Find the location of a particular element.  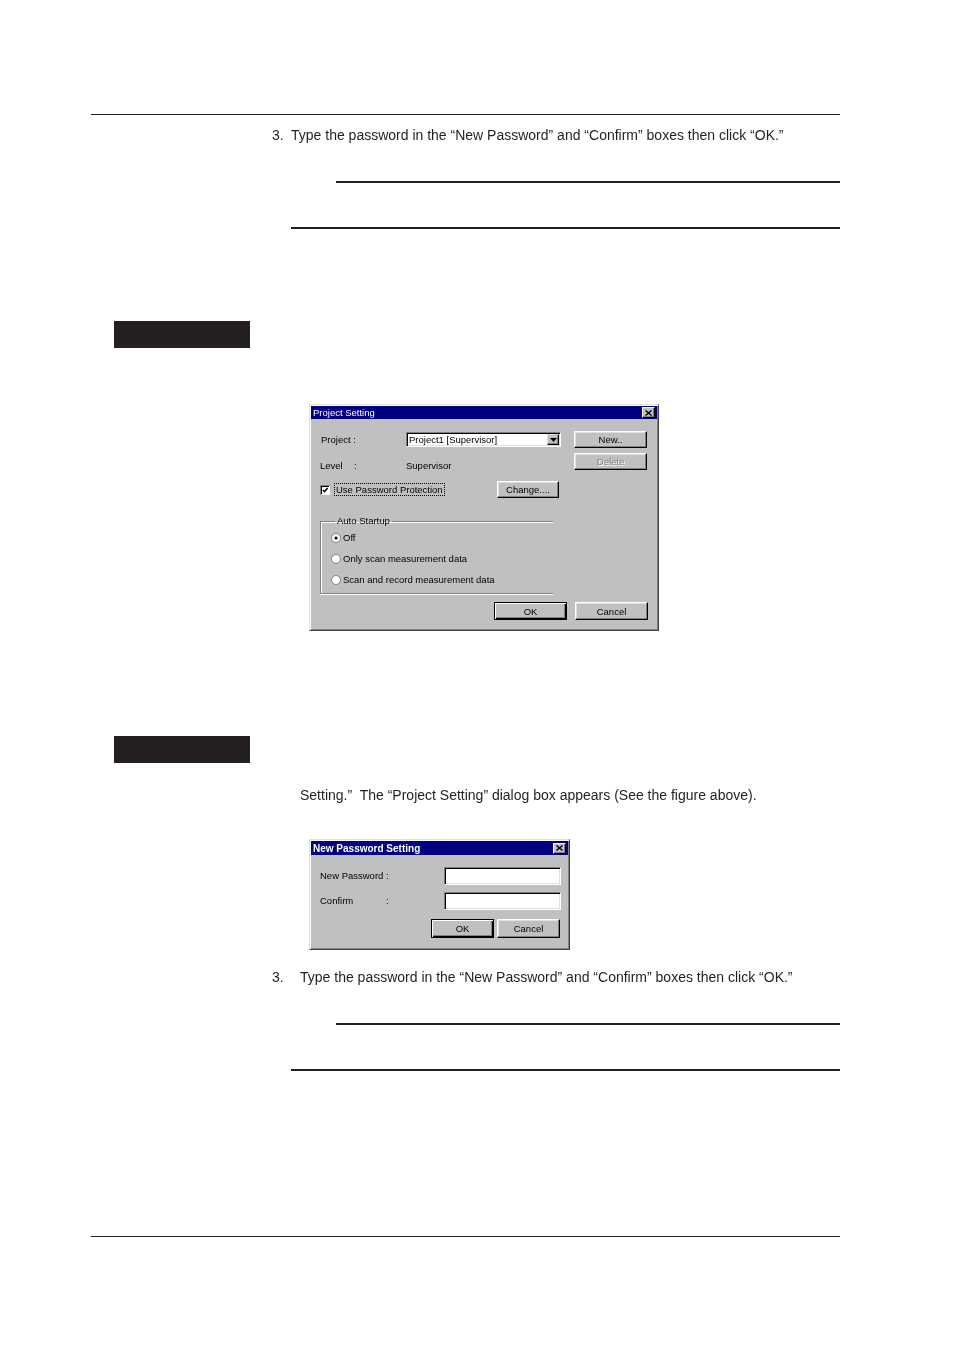

radio-label: Off is located at coordinates (349, 537).